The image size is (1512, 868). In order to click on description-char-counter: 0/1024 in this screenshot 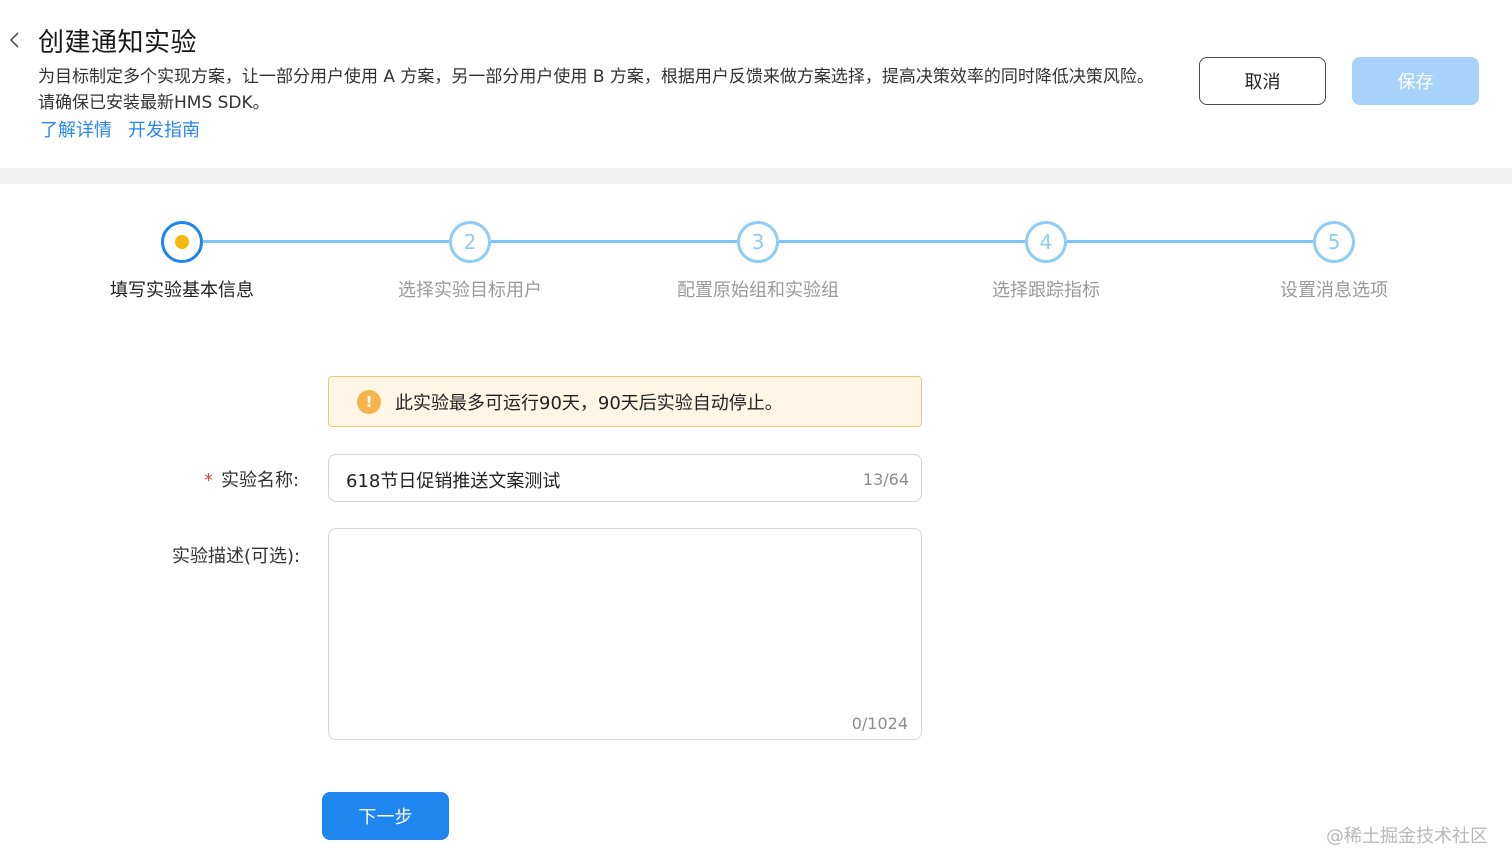, I will do `click(879, 723)`.